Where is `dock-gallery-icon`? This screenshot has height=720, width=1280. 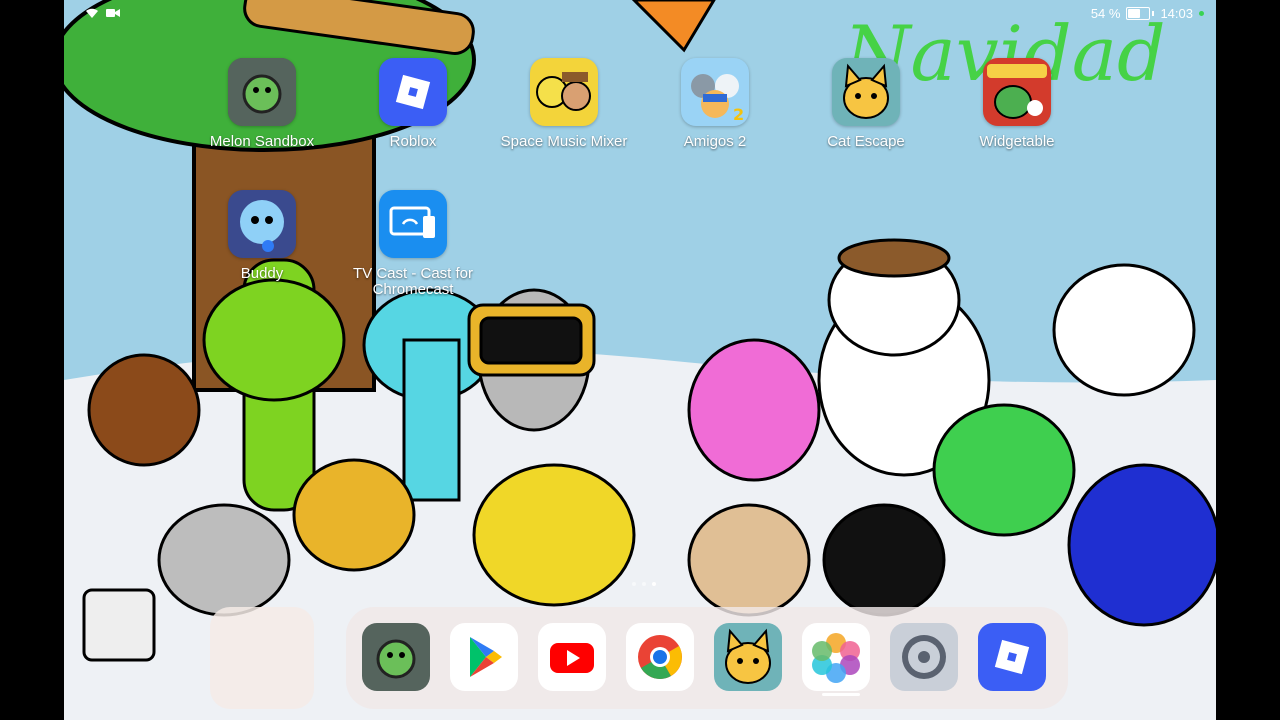
dock-gallery-icon is located at coordinates (836, 657).